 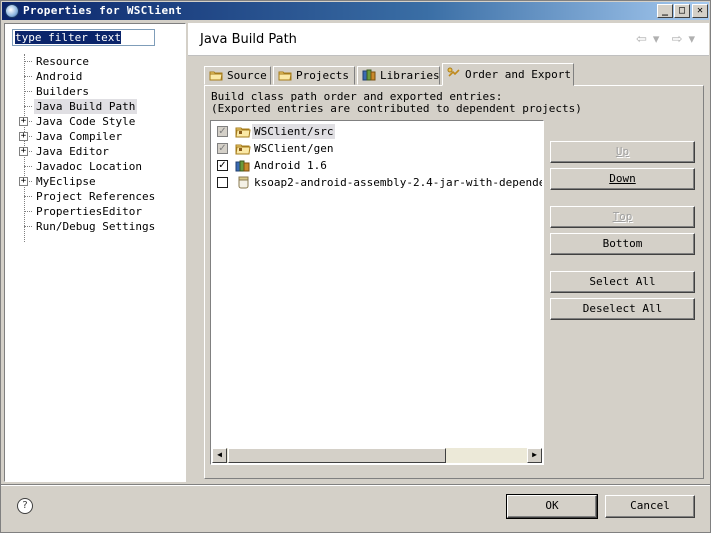 I want to click on tab-order-and-export: Order and Export, so click(x=508, y=74).